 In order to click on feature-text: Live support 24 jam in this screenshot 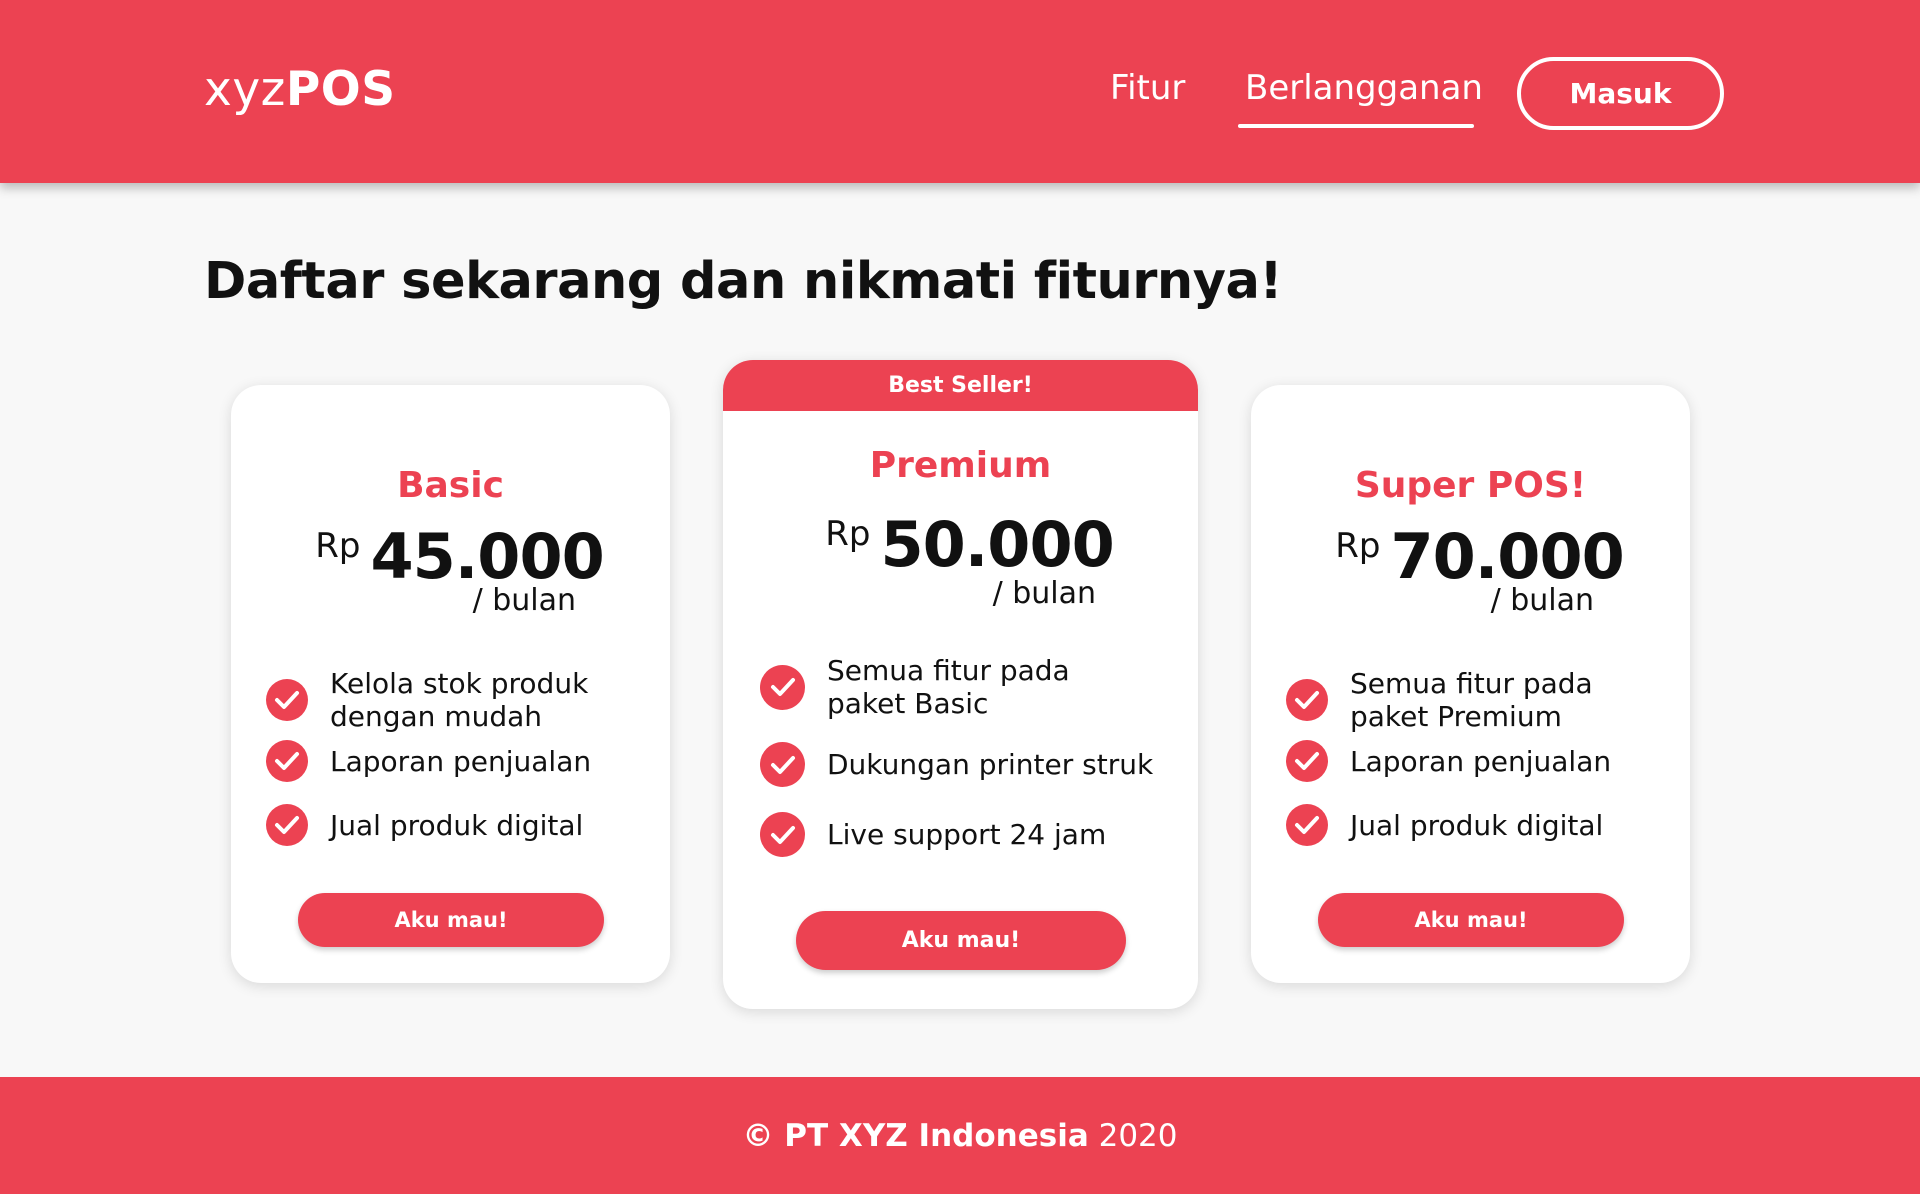, I will do `click(967, 834)`.